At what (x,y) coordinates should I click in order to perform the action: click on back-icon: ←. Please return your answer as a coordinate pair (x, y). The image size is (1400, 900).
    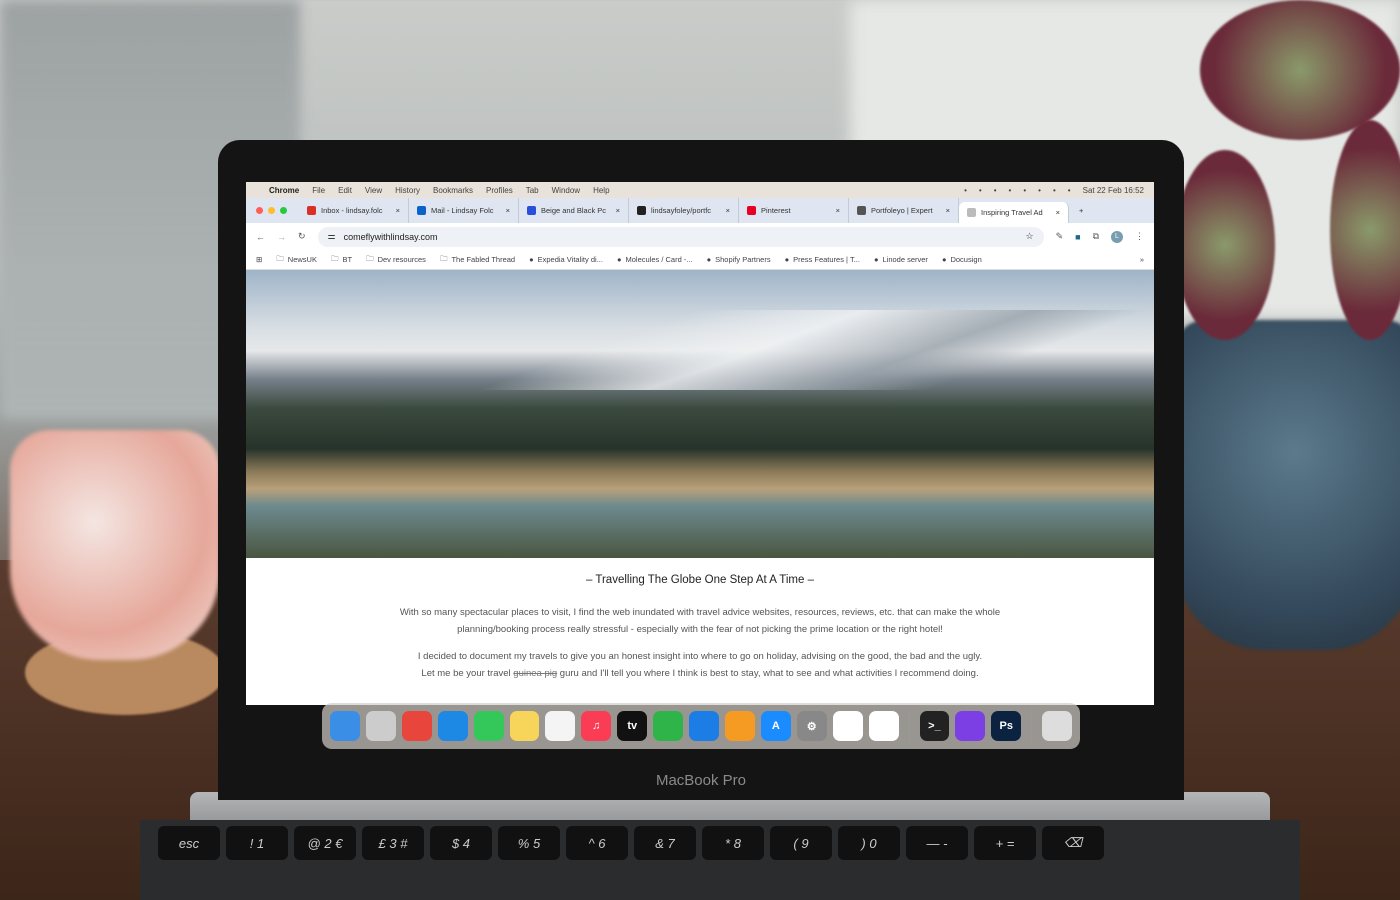
    Looking at the image, I should click on (260, 237).